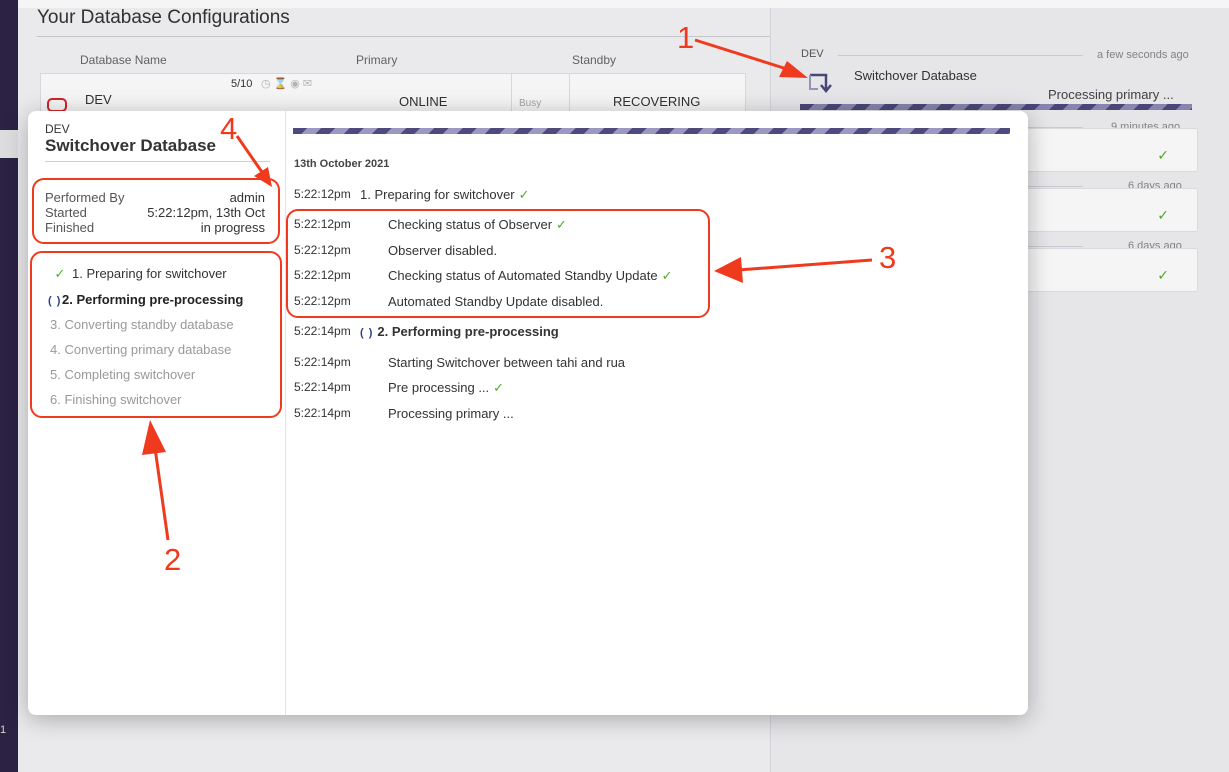  What do you see at coordinates (57, 129) in the screenshot?
I see `modal-db-label: DEV` at bounding box center [57, 129].